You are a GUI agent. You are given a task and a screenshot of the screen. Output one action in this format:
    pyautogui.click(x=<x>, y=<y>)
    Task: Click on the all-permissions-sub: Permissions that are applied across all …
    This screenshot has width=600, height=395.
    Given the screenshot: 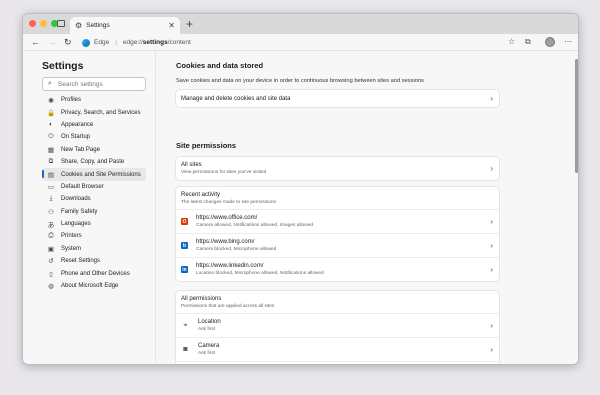 What is the action you would take?
    pyautogui.click(x=228, y=306)
    